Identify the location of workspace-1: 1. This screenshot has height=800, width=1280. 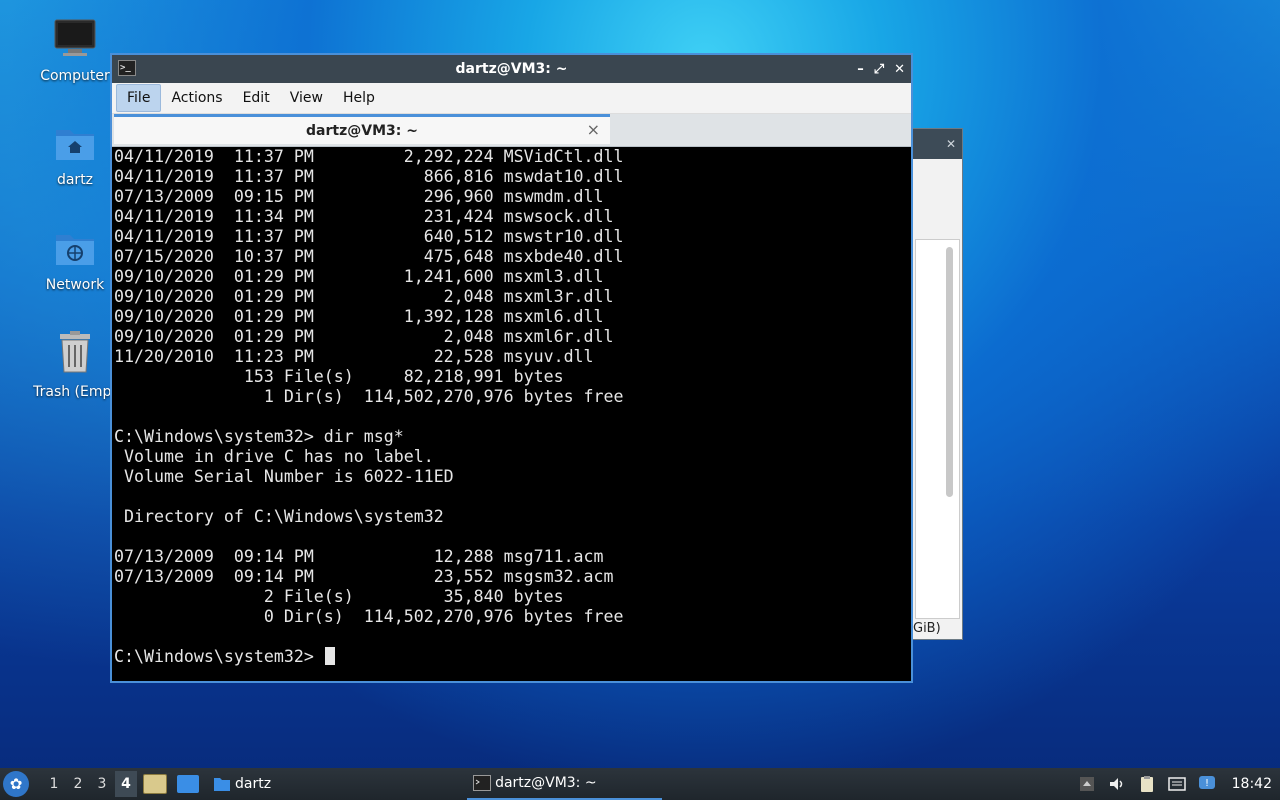
(54, 784).